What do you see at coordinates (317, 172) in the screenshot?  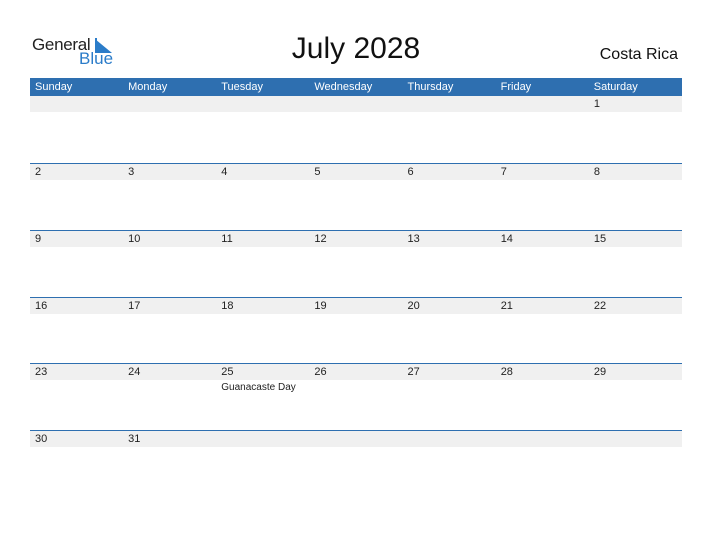 I see `day-number: 5` at bounding box center [317, 172].